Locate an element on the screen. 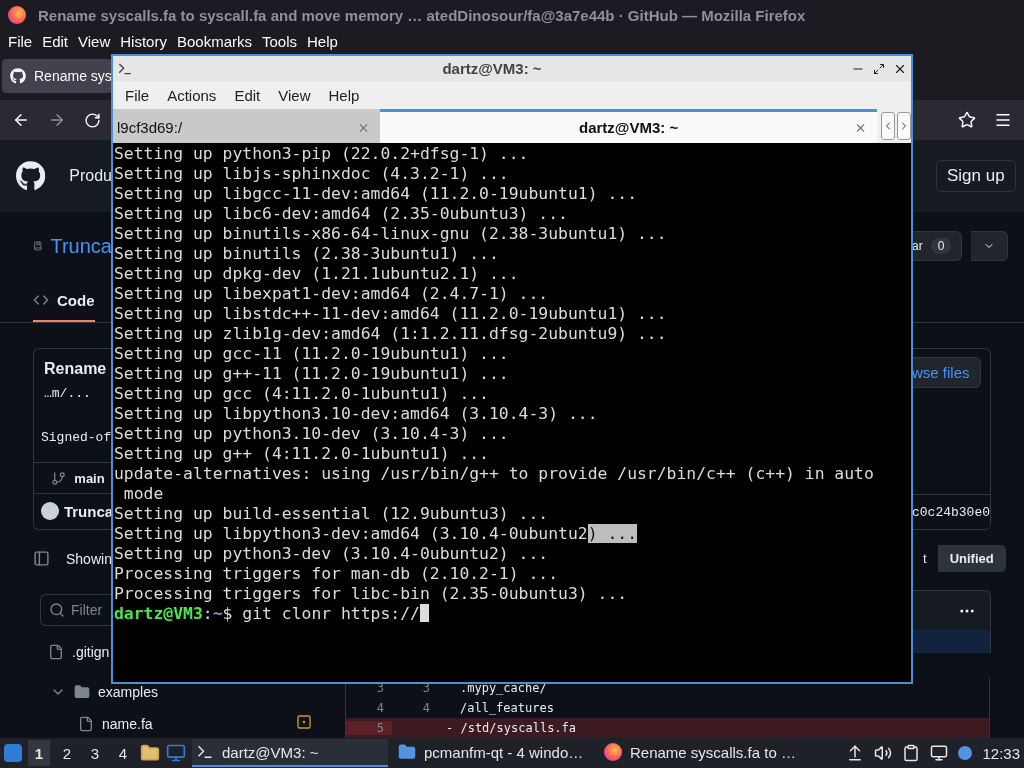 The height and width of the screenshot is (768, 1024). tree-item: .gitign is located at coordinates (55, 652).